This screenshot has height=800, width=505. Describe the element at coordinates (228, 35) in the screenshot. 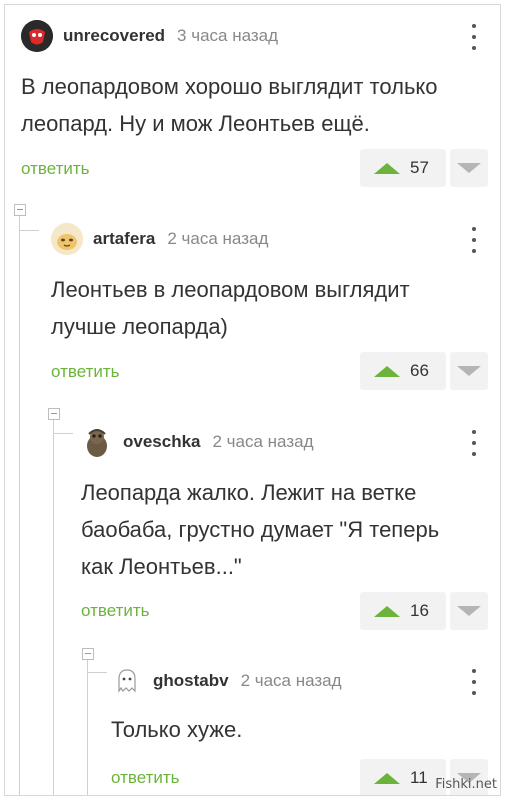

I see `comment-time: 3 часа назад` at that location.